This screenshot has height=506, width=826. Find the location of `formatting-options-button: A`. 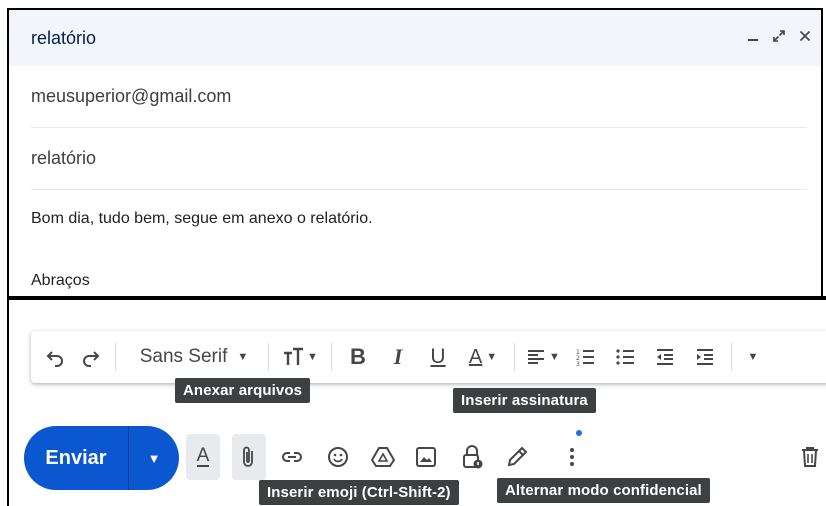

formatting-options-button: A is located at coordinates (203, 457).